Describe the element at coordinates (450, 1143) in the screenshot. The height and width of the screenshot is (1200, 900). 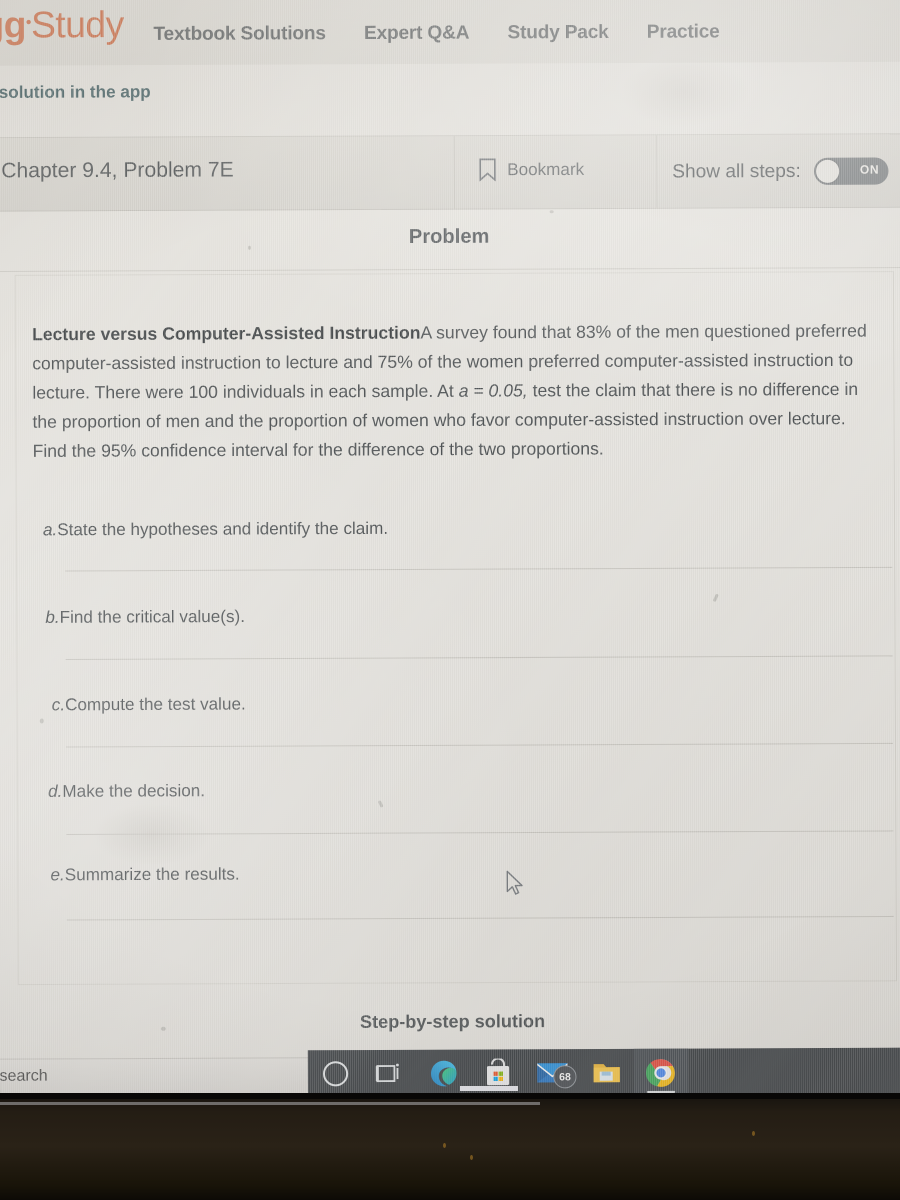
I see `laptop-bezel` at that location.